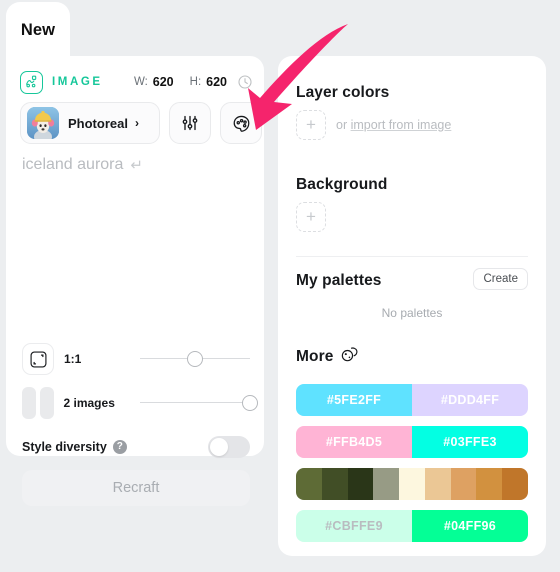  Describe the element at coordinates (470, 526) in the screenshot. I see `palette-swatch: #04FF96` at that location.